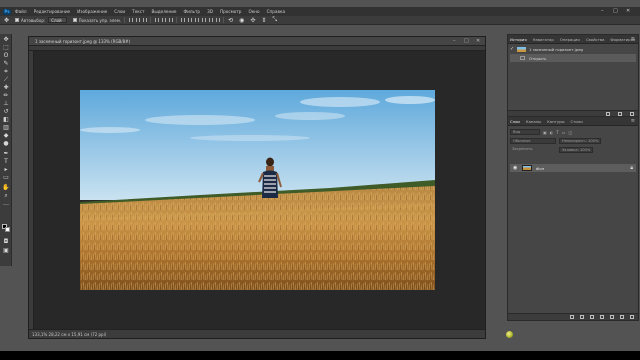 This screenshot has width=640, height=360. I want to click on shape-tool-icon: ▭, so click(6, 177).